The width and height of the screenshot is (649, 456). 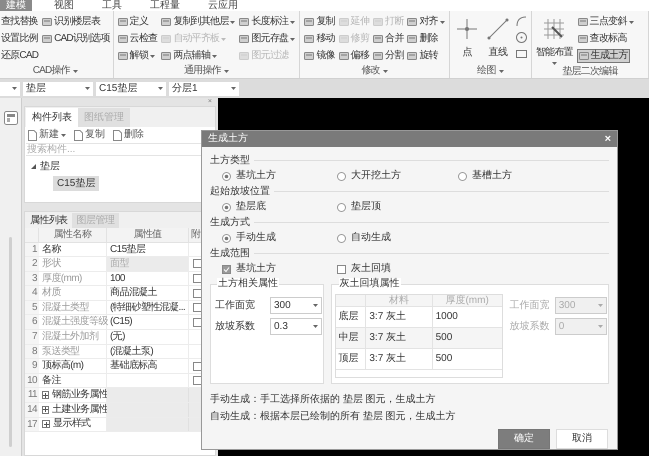 I want to click on property-name: 材质, so click(x=73, y=293).